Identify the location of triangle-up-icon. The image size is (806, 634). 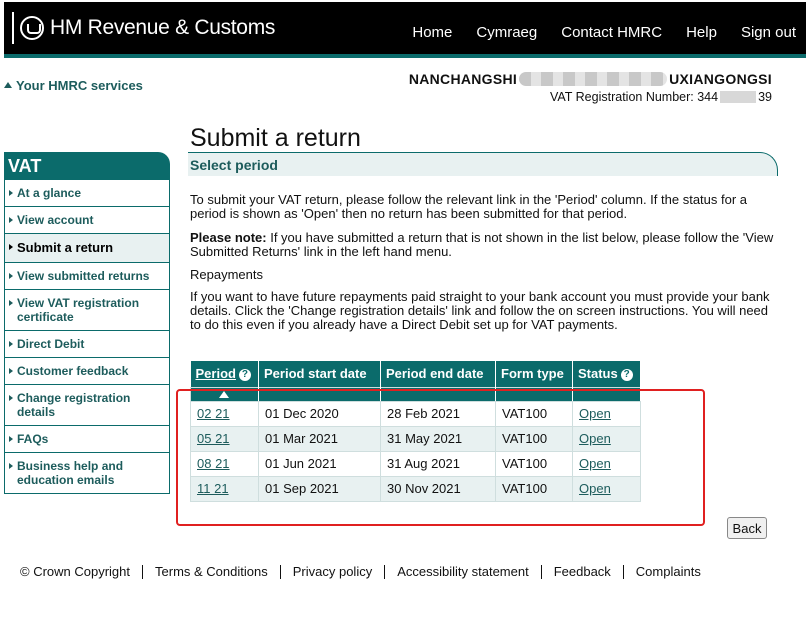
(8, 85).